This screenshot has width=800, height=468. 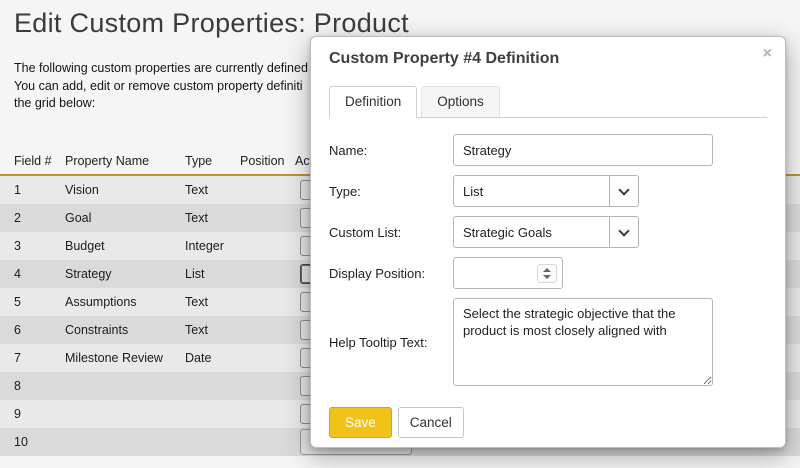 I want to click on cell-field: 5, so click(x=17, y=301).